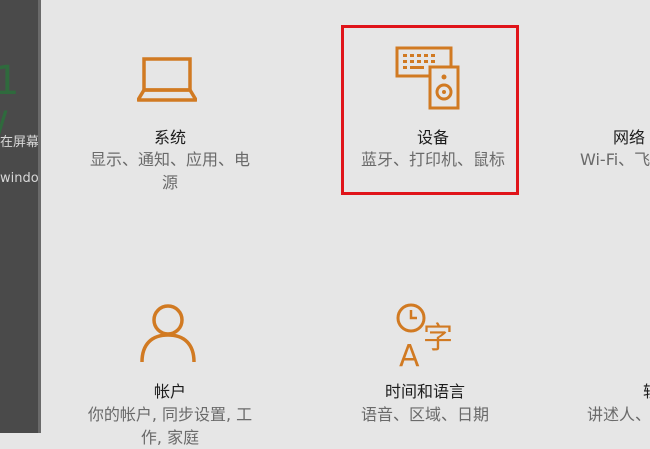 The height and width of the screenshot is (449, 650). What do you see at coordinates (646, 390) in the screenshot?
I see `tile-title: 轻` at bounding box center [646, 390].